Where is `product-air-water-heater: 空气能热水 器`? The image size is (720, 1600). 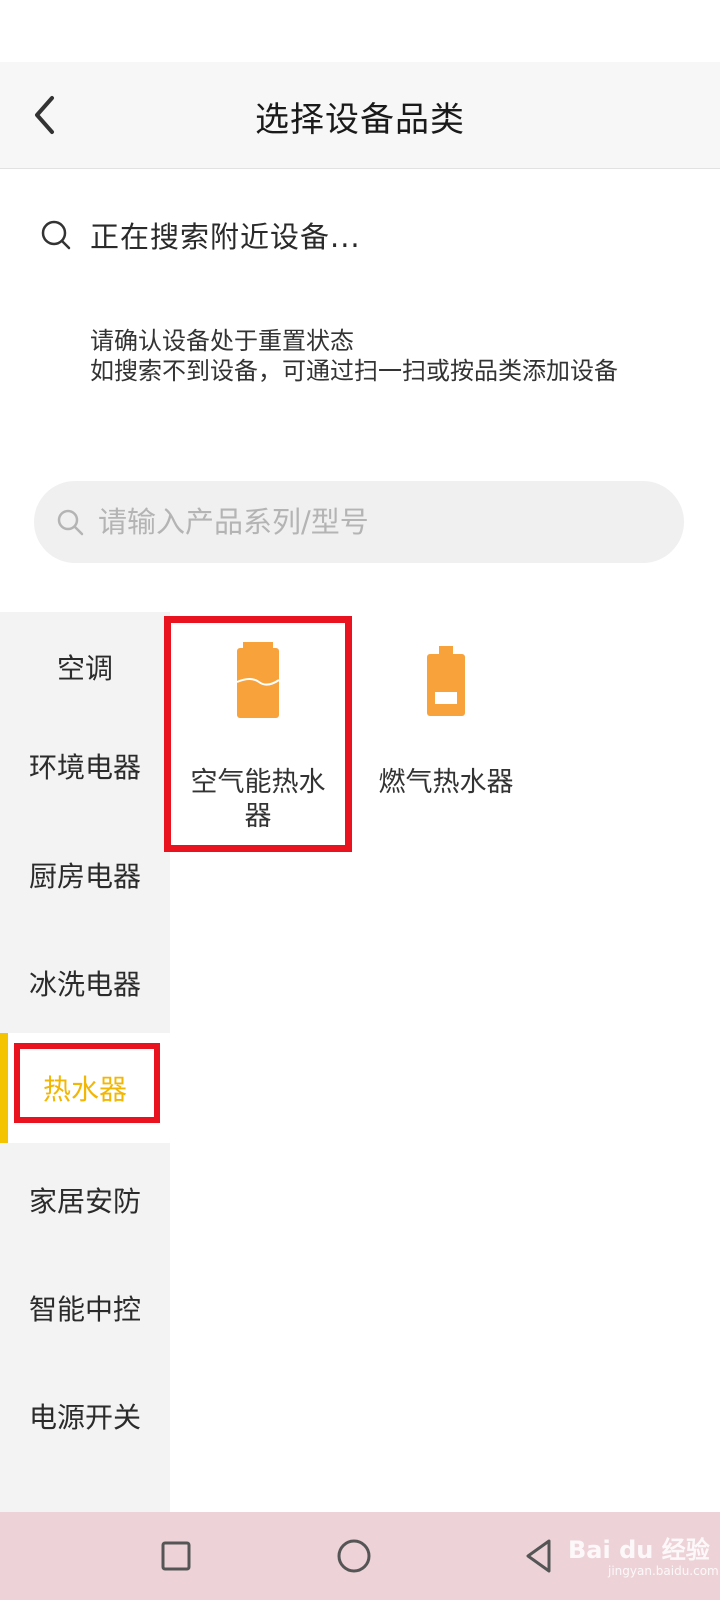
product-air-water-heater: 空气能热水 器 is located at coordinates (258, 734).